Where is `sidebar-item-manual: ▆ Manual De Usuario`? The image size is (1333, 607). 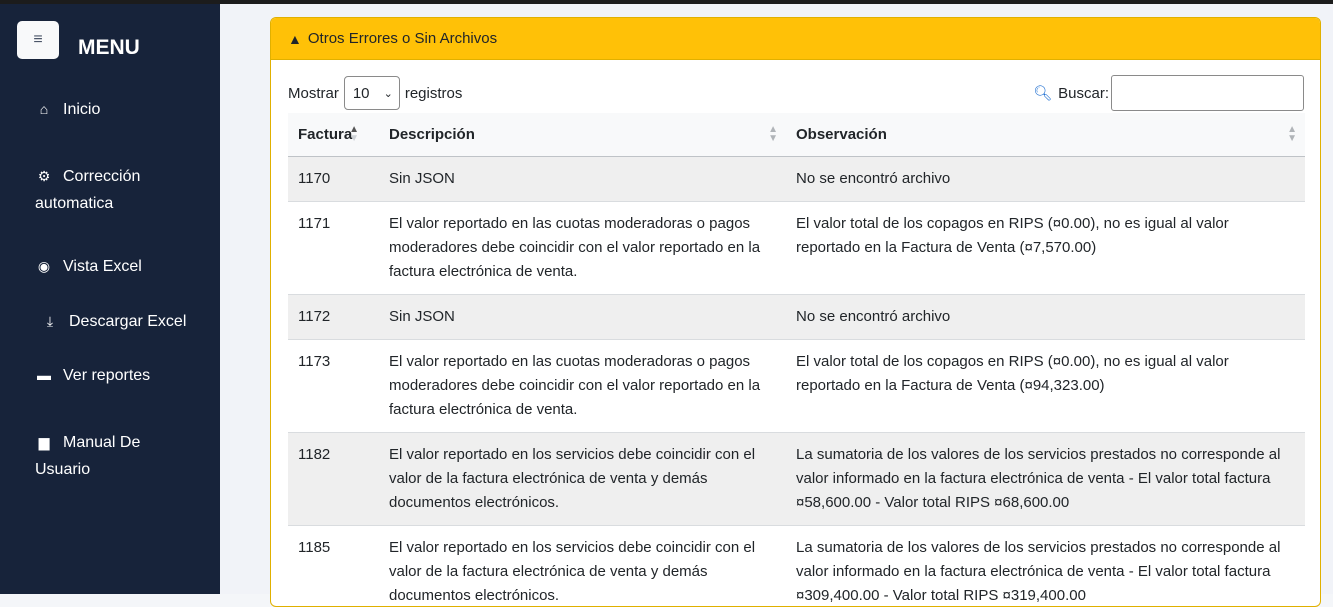 sidebar-item-manual: ▆ Manual De Usuario is located at coordinates (105, 456).